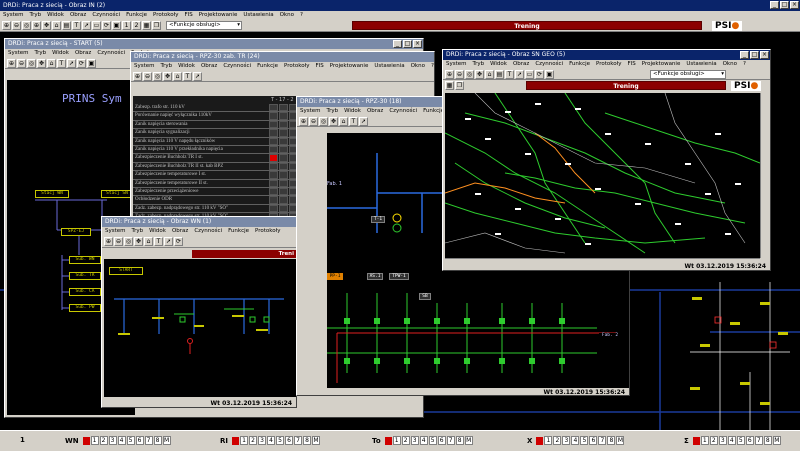 This screenshot has width=800, height=451. I want to click on main-menu-item: System, so click(13, 15).